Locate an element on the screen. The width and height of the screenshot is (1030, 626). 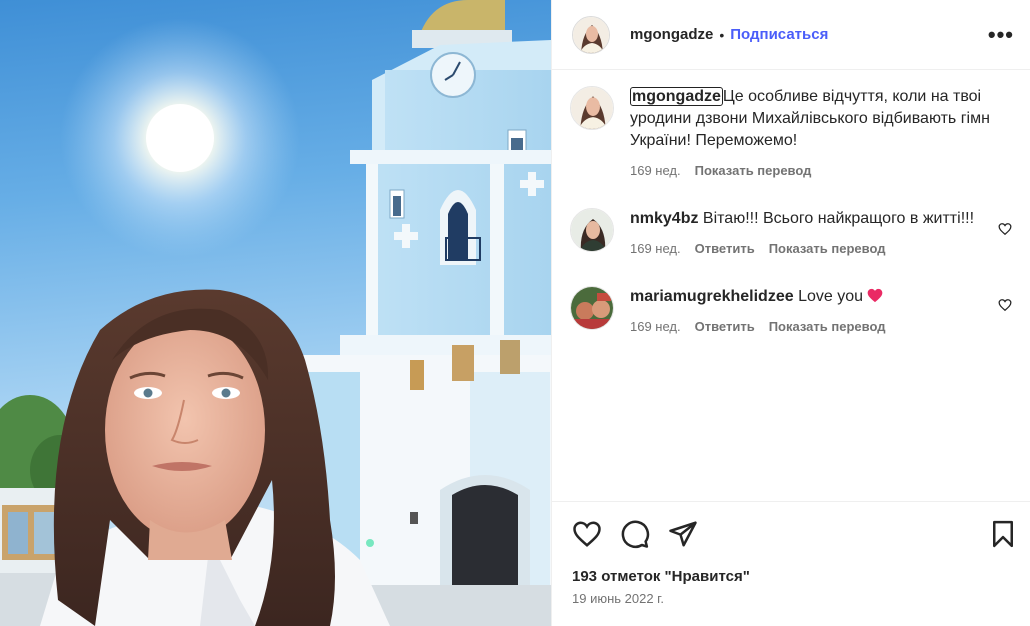
caption-meta: 169 нед. Показать перевод is located at coordinates (821, 171).